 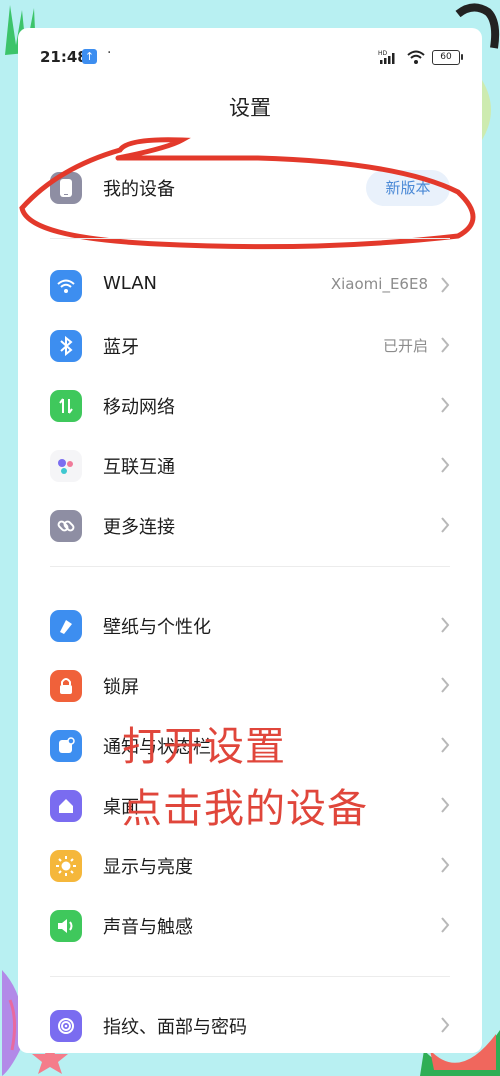 What do you see at coordinates (405, 346) in the screenshot?
I see `settings-item-value: 已开启` at bounding box center [405, 346].